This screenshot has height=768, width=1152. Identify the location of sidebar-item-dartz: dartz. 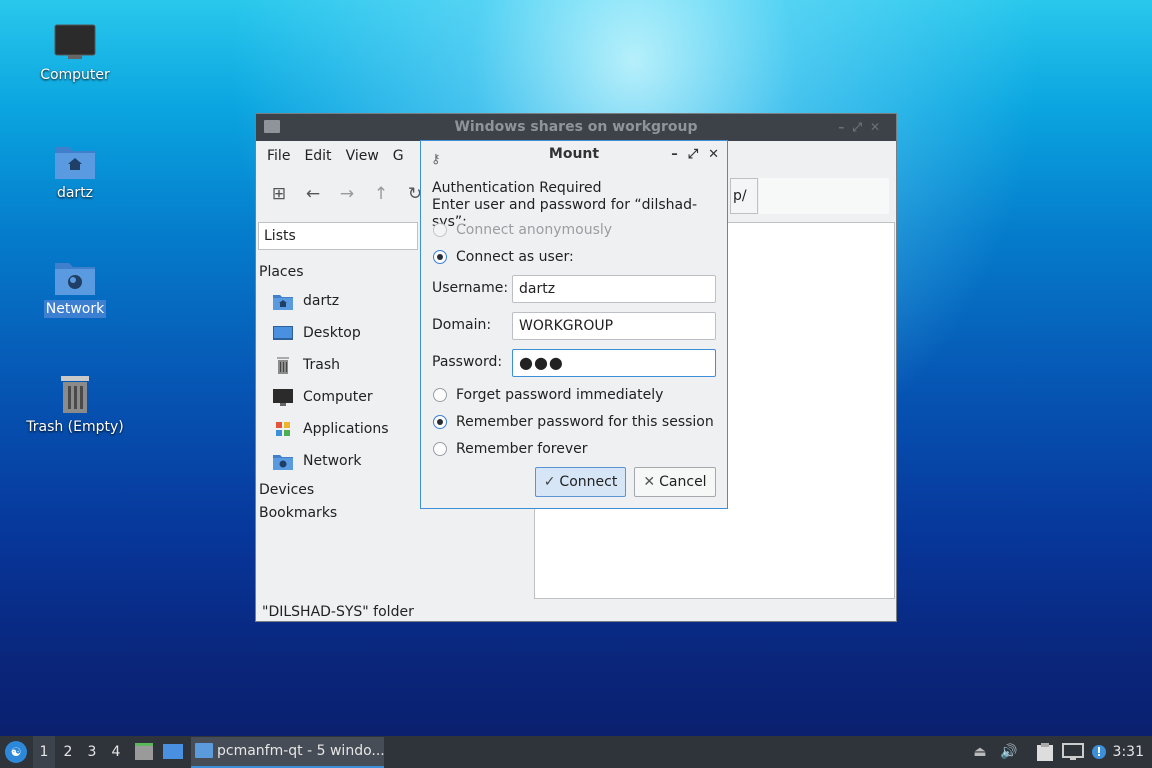
(339, 301).